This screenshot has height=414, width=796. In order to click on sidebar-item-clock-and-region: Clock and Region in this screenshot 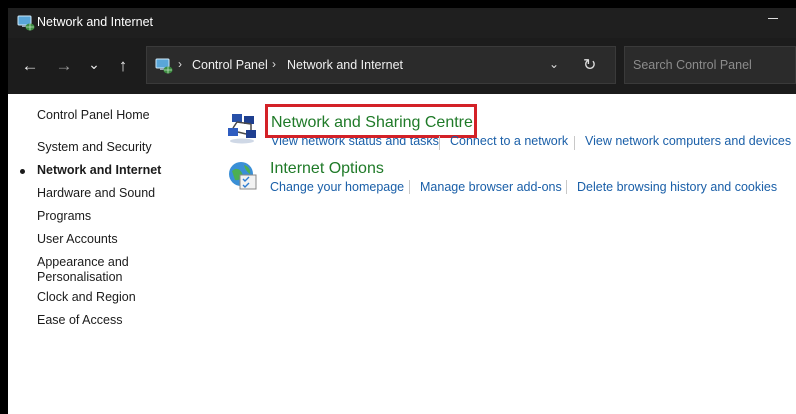, I will do `click(112, 297)`.